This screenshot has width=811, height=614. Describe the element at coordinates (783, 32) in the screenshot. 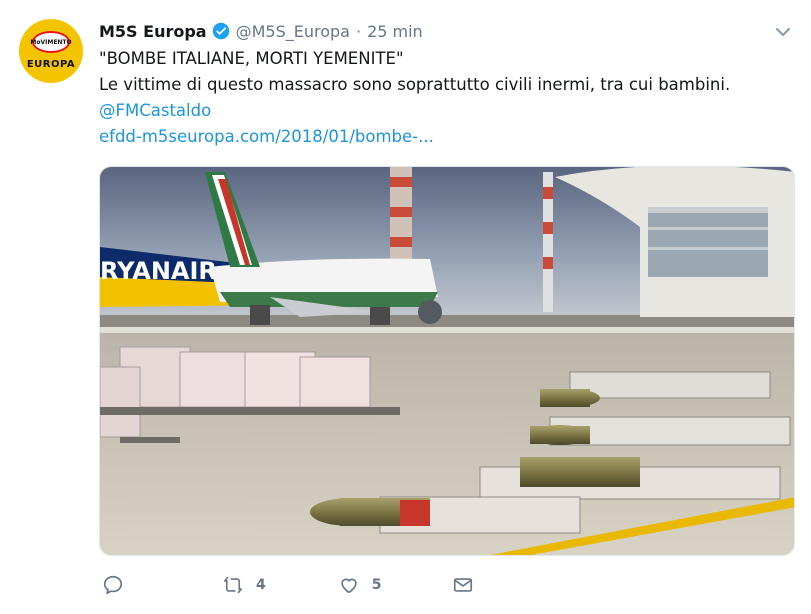

I see `caret-down-icon` at that location.